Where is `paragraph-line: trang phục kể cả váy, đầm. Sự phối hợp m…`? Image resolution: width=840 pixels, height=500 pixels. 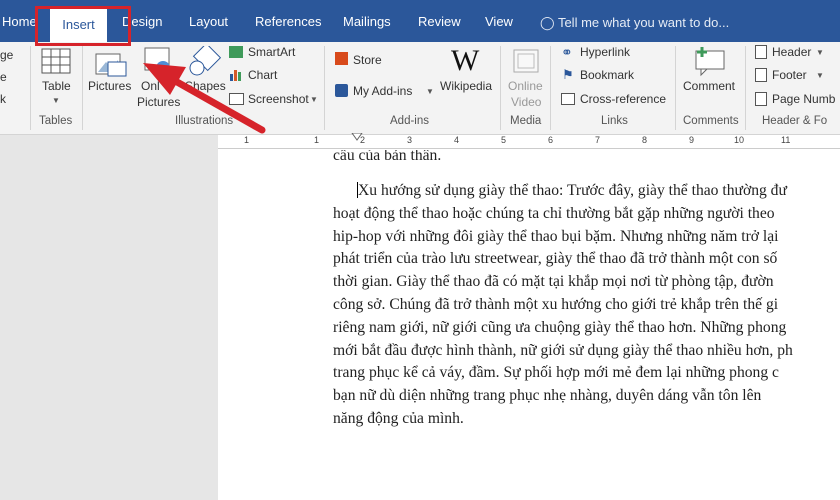 paragraph-line: trang phục kể cả váy, đầm. Sự phối hợp m… is located at coordinates (556, 373).